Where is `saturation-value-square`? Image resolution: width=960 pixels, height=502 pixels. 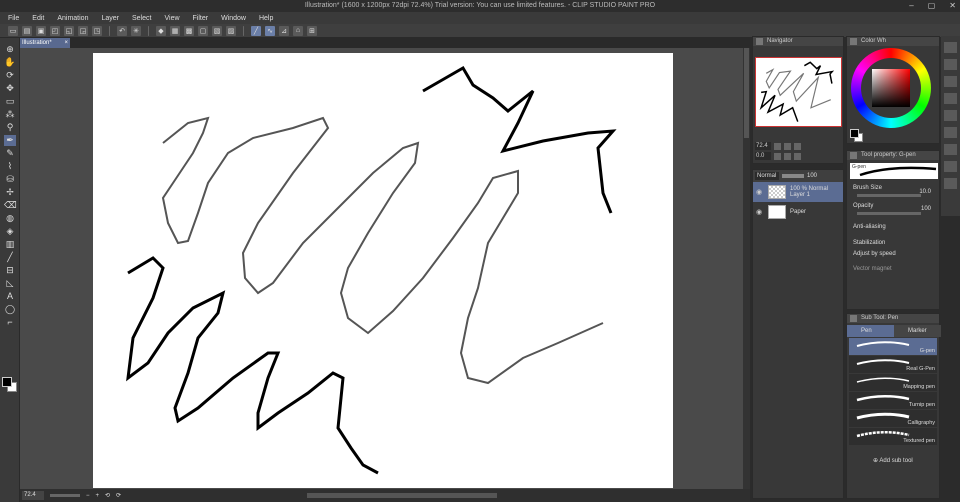 saturation-value-square is located at coordinates (891, 88).